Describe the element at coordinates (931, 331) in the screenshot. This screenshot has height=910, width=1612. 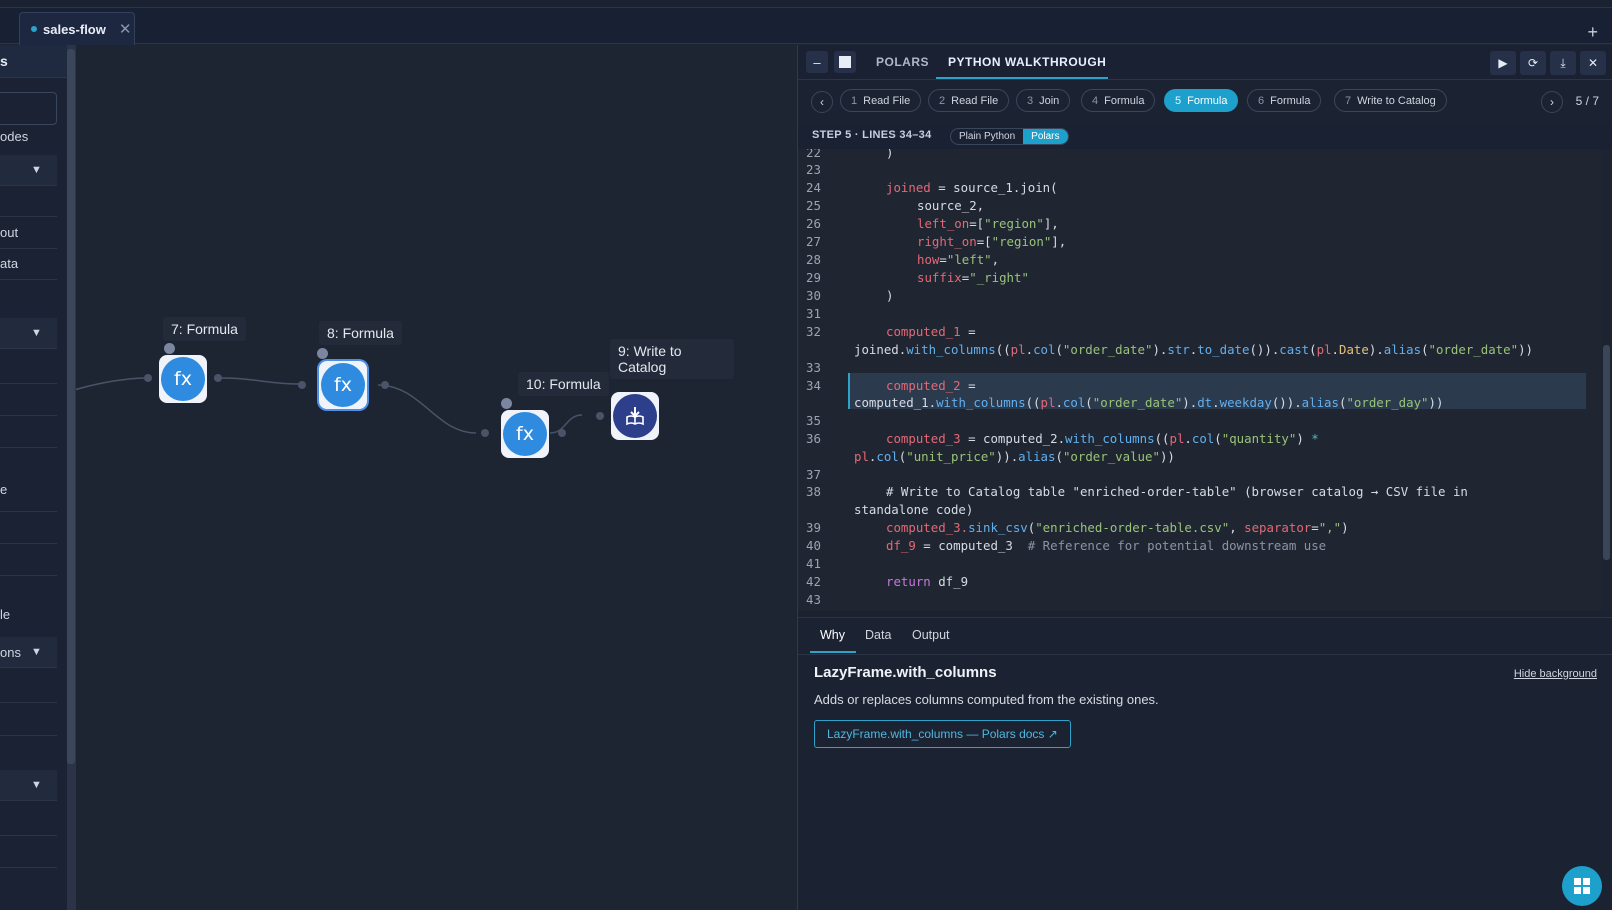
I see `code-line: computed_1 =` at that location.